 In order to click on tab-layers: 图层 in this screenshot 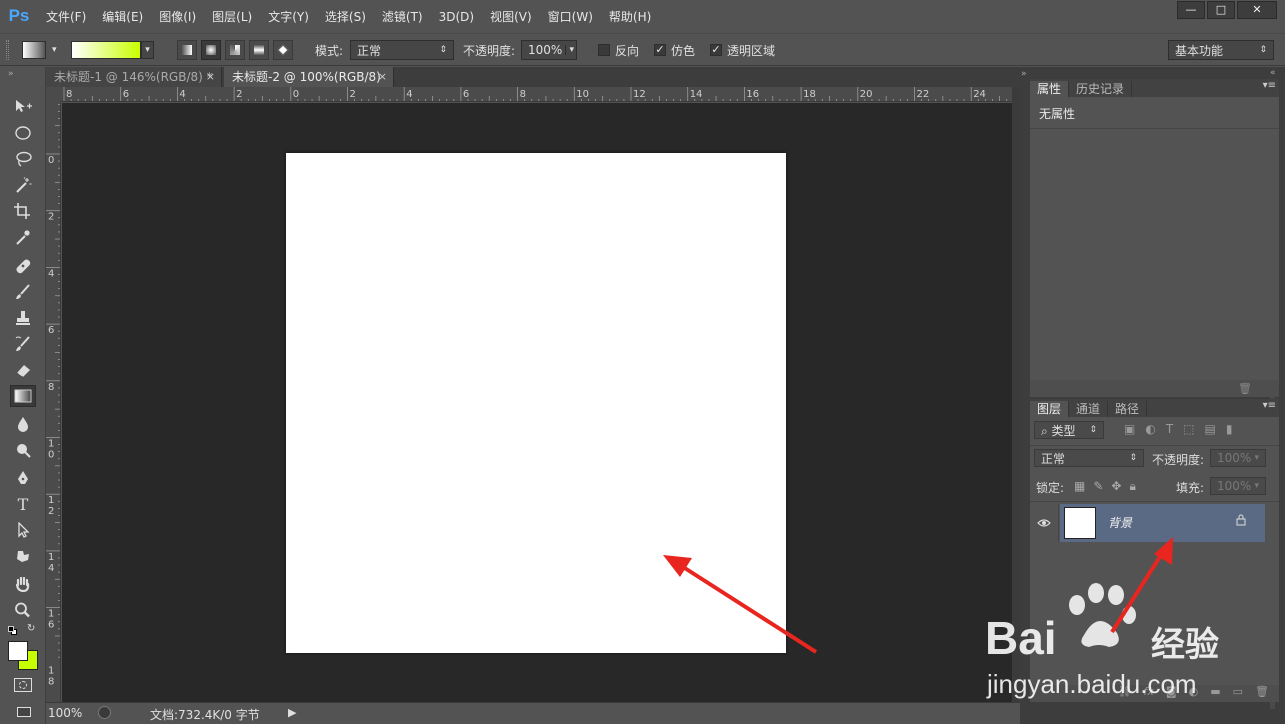, I will do `click(1050, 409)`.